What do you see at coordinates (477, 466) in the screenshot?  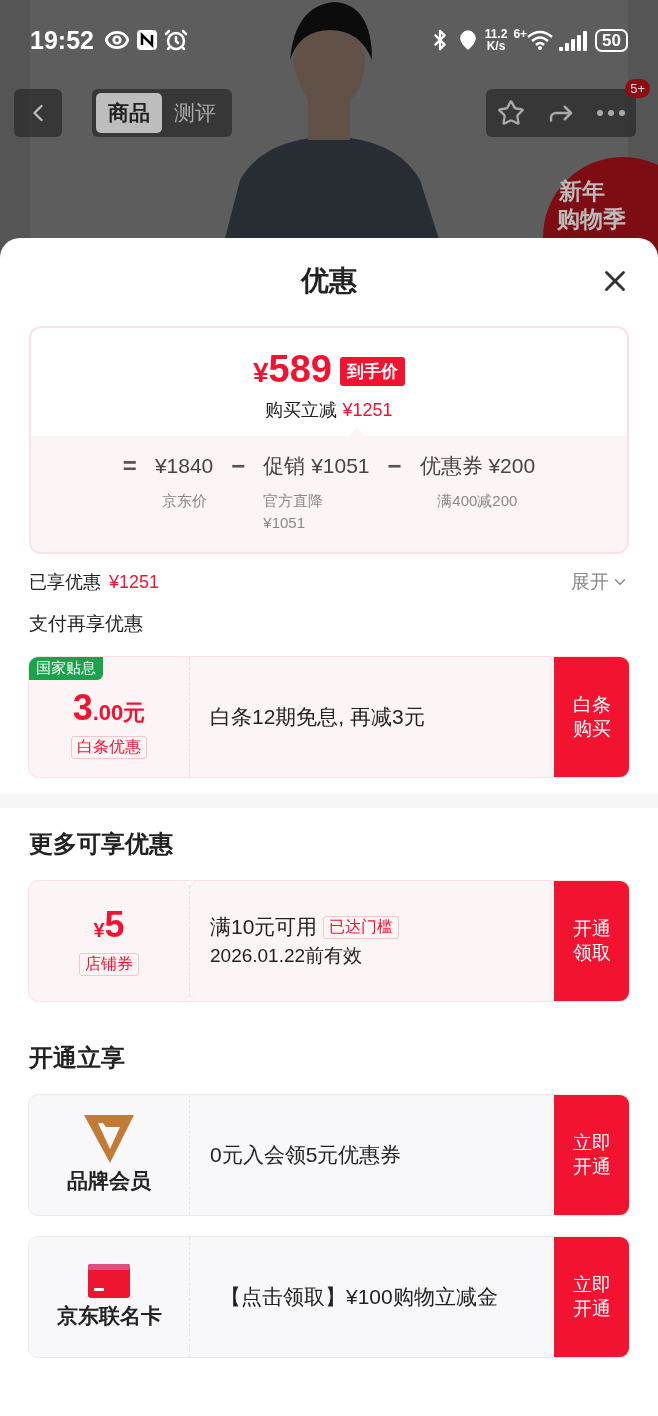 I see `price-component: 优惠券 ¥200` at bounding box center [477, 466].